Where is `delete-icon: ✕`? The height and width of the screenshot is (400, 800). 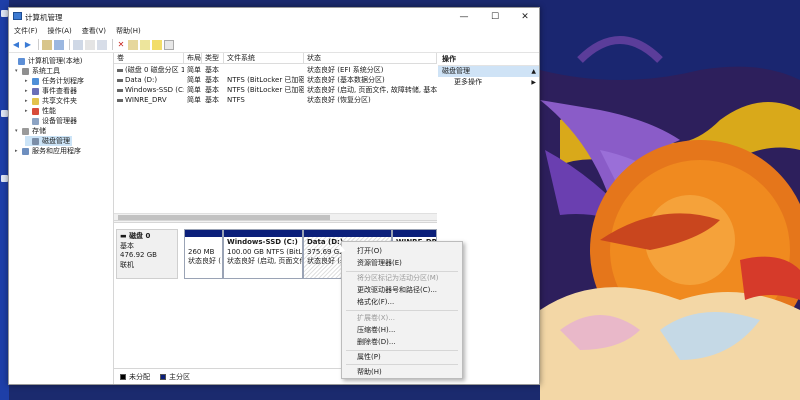
delete-icon: ✕ is located at coordinates (121, 45).